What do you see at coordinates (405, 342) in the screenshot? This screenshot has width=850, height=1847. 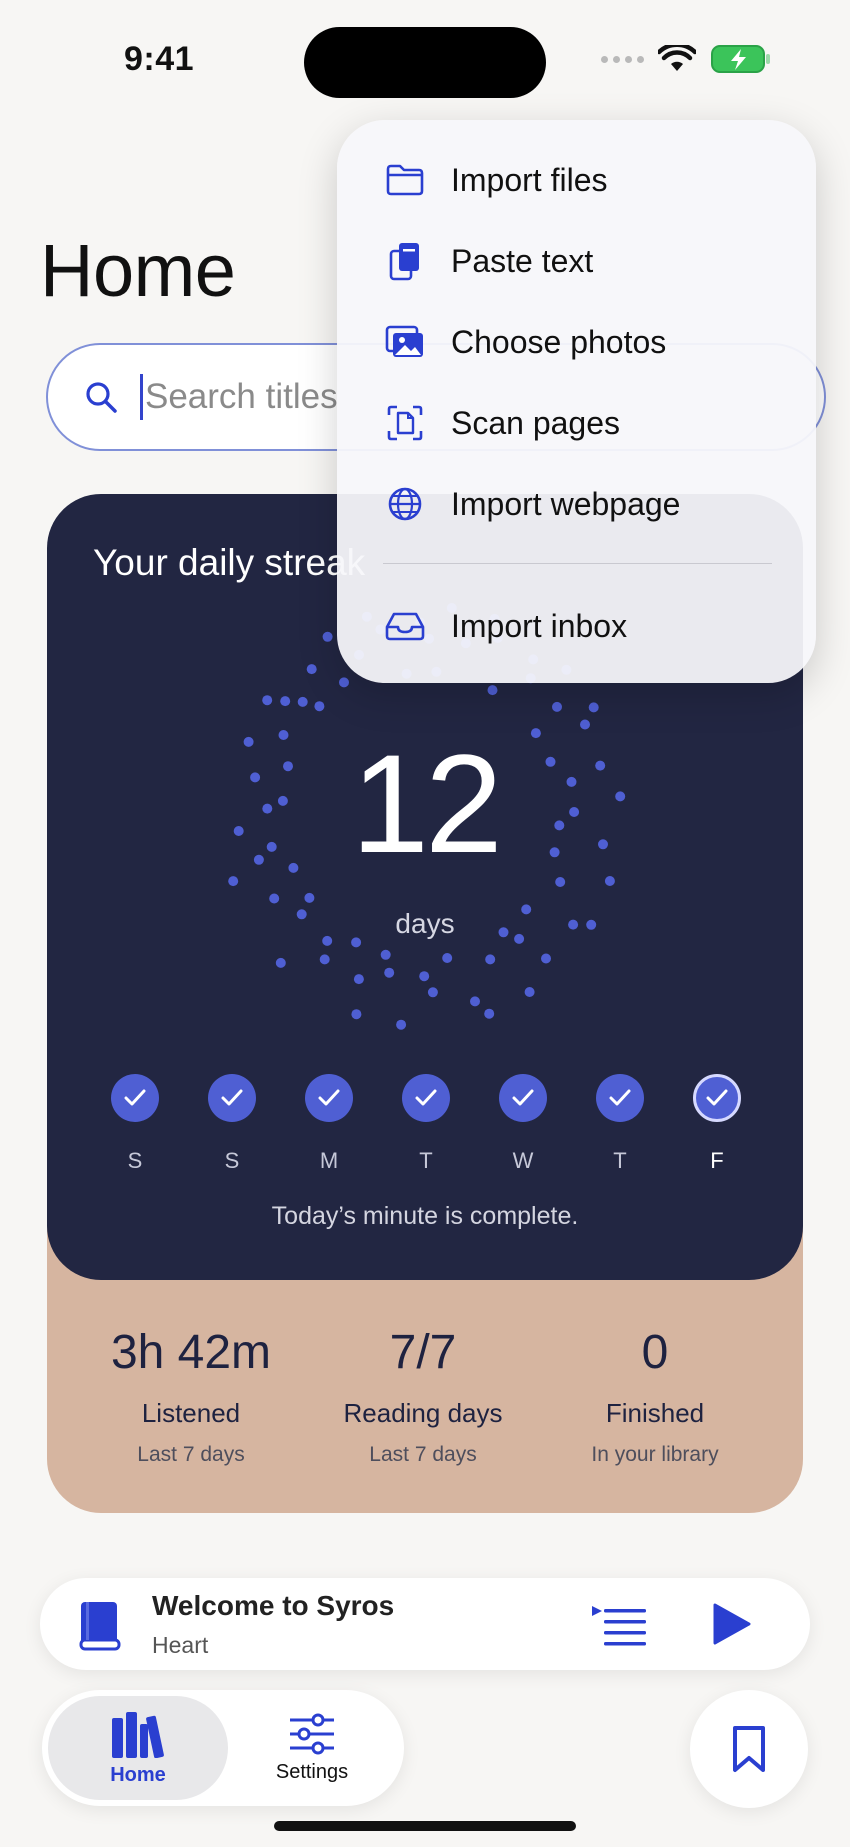 I see `photos-icon` at bounding box center [405, 342].